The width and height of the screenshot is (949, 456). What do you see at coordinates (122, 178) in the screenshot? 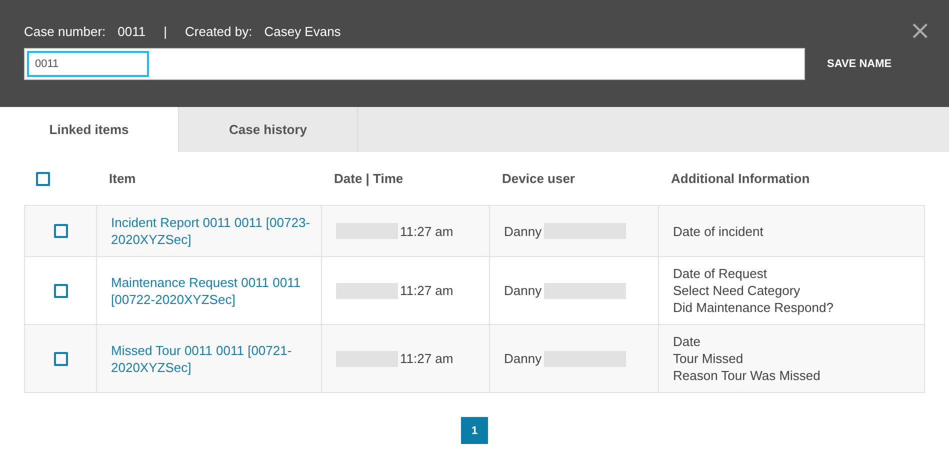
I see `column-header: Item` at bounding box center [122, 178].